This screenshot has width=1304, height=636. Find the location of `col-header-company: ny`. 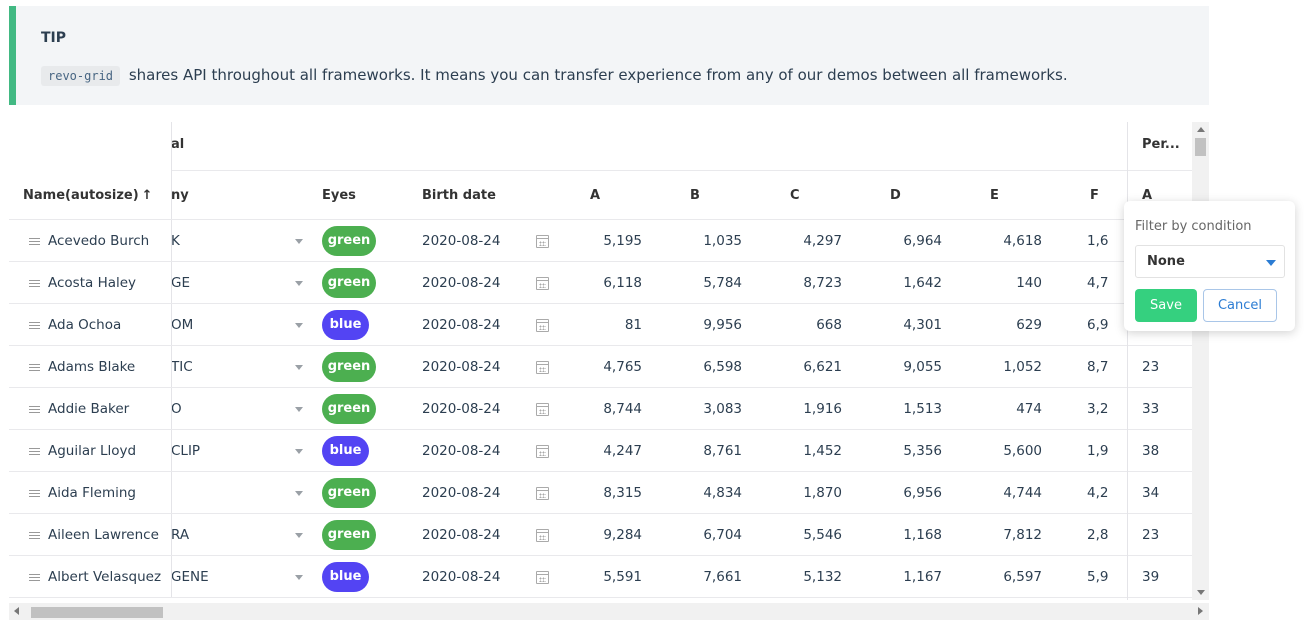

col-header-company: ny is located at coordinates (180, 195).